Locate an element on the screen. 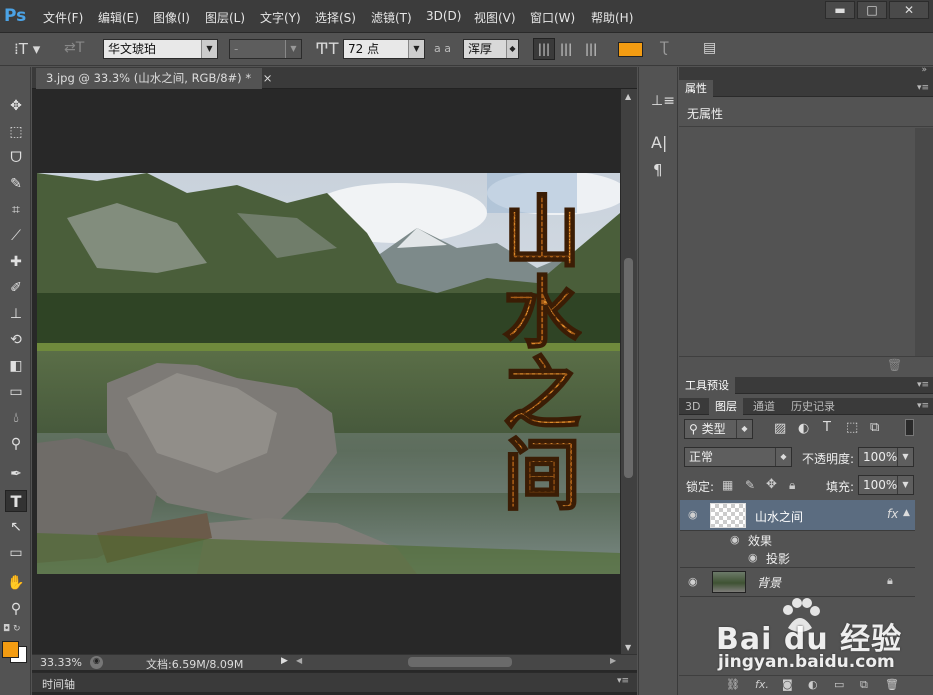 Image resolution: width=933 pixels, height=695 pixels. default-colors-icon: ◘ ↻ is located at coordinates (12, 629).